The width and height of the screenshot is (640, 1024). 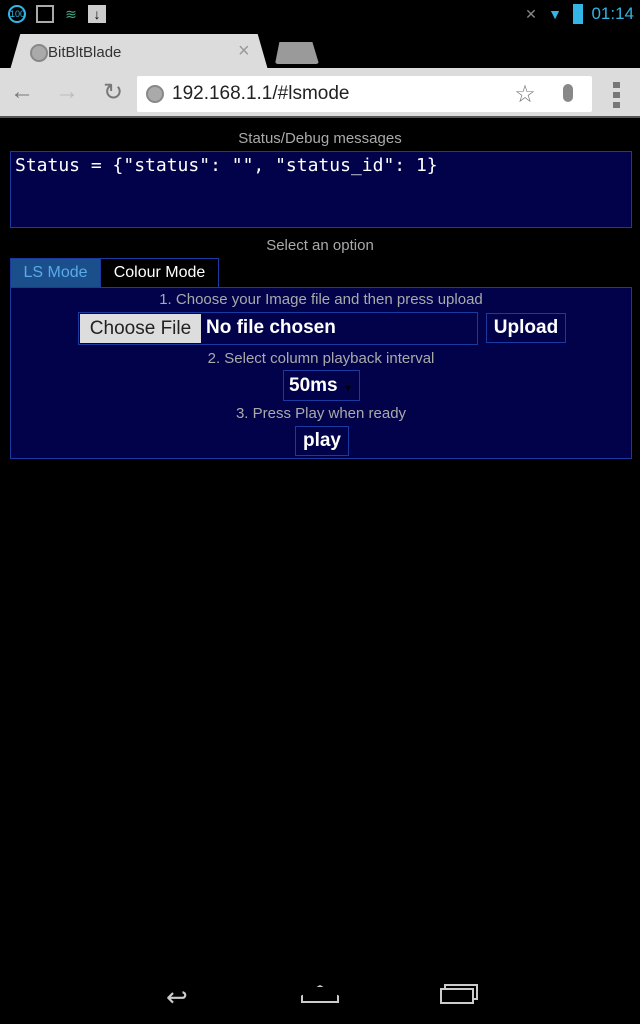 What do you see at coordinates (525, 94) in the screenshot?
I see `star-icon: ☆` at bounding box center [525, 94].